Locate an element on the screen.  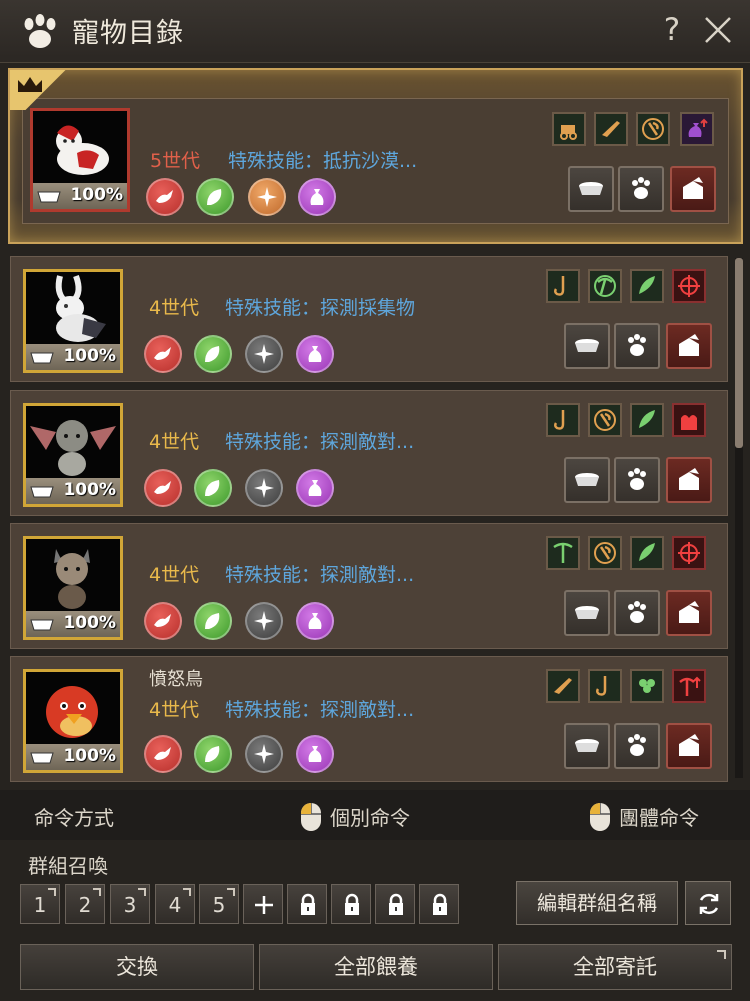
scrollbar is located at coordinates (739, 518).